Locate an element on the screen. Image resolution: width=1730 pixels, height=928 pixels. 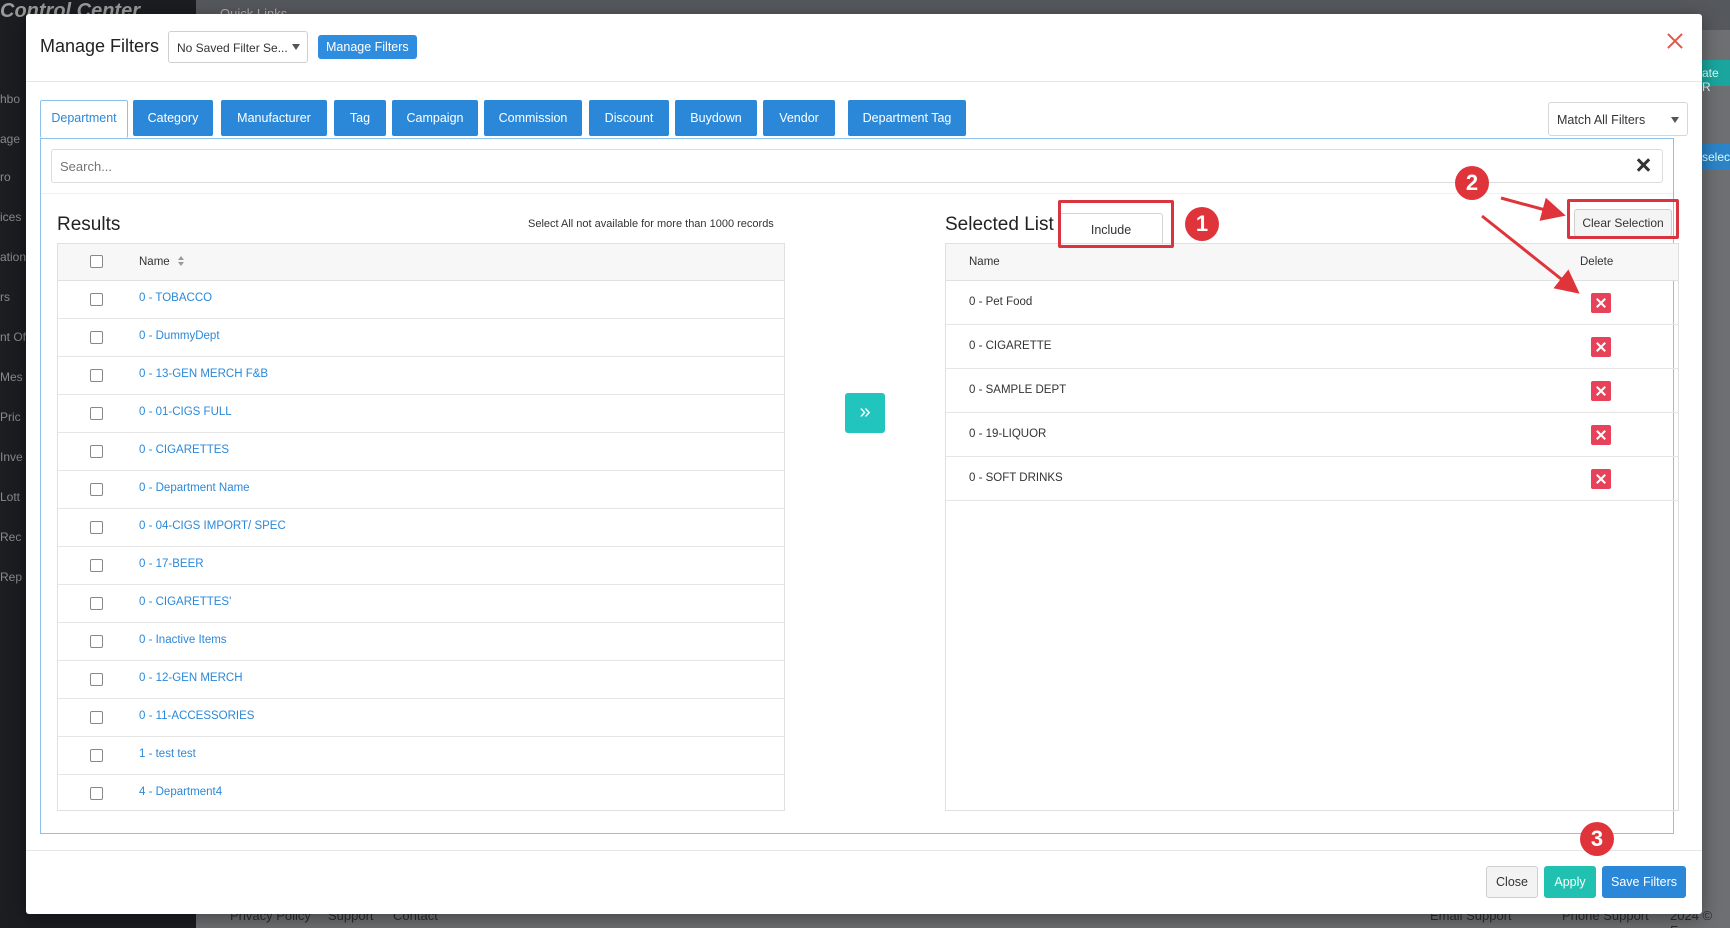
bg-side-item: hbo is located at coordinates (10, 99).